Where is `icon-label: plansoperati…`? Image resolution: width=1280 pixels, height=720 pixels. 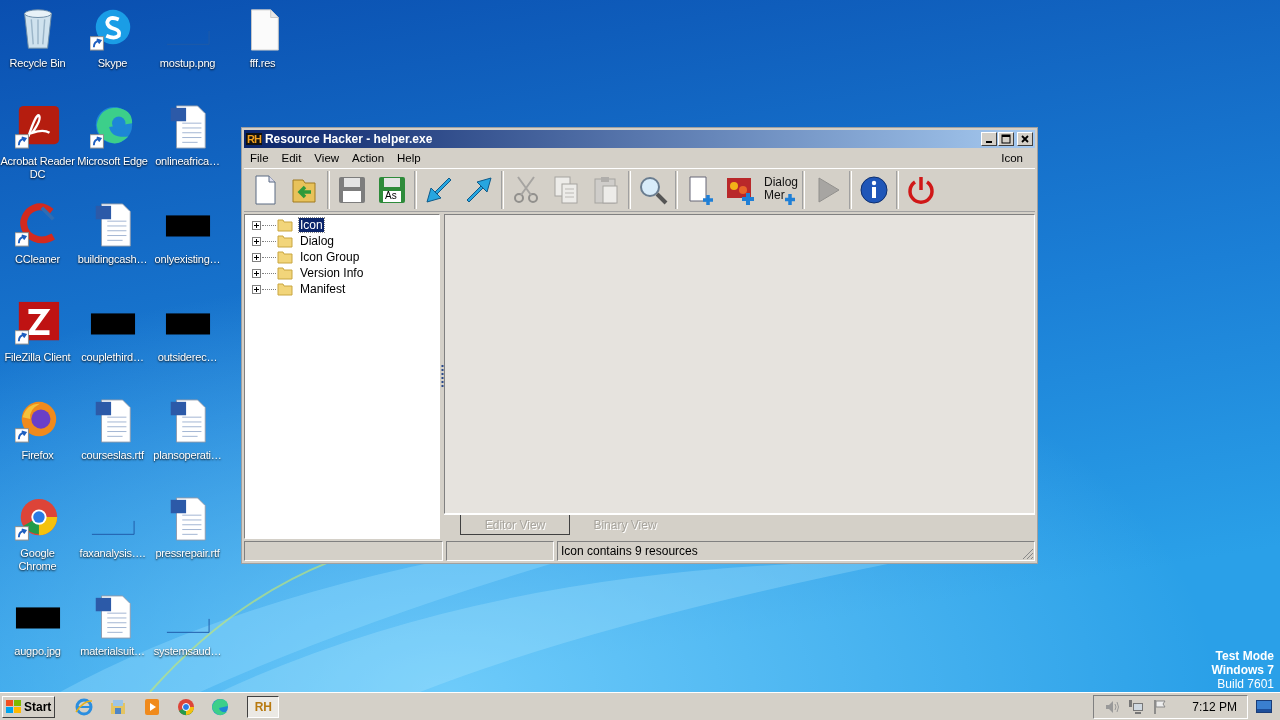
icon-label: plansoperati… is located at coordinates (187, 455).